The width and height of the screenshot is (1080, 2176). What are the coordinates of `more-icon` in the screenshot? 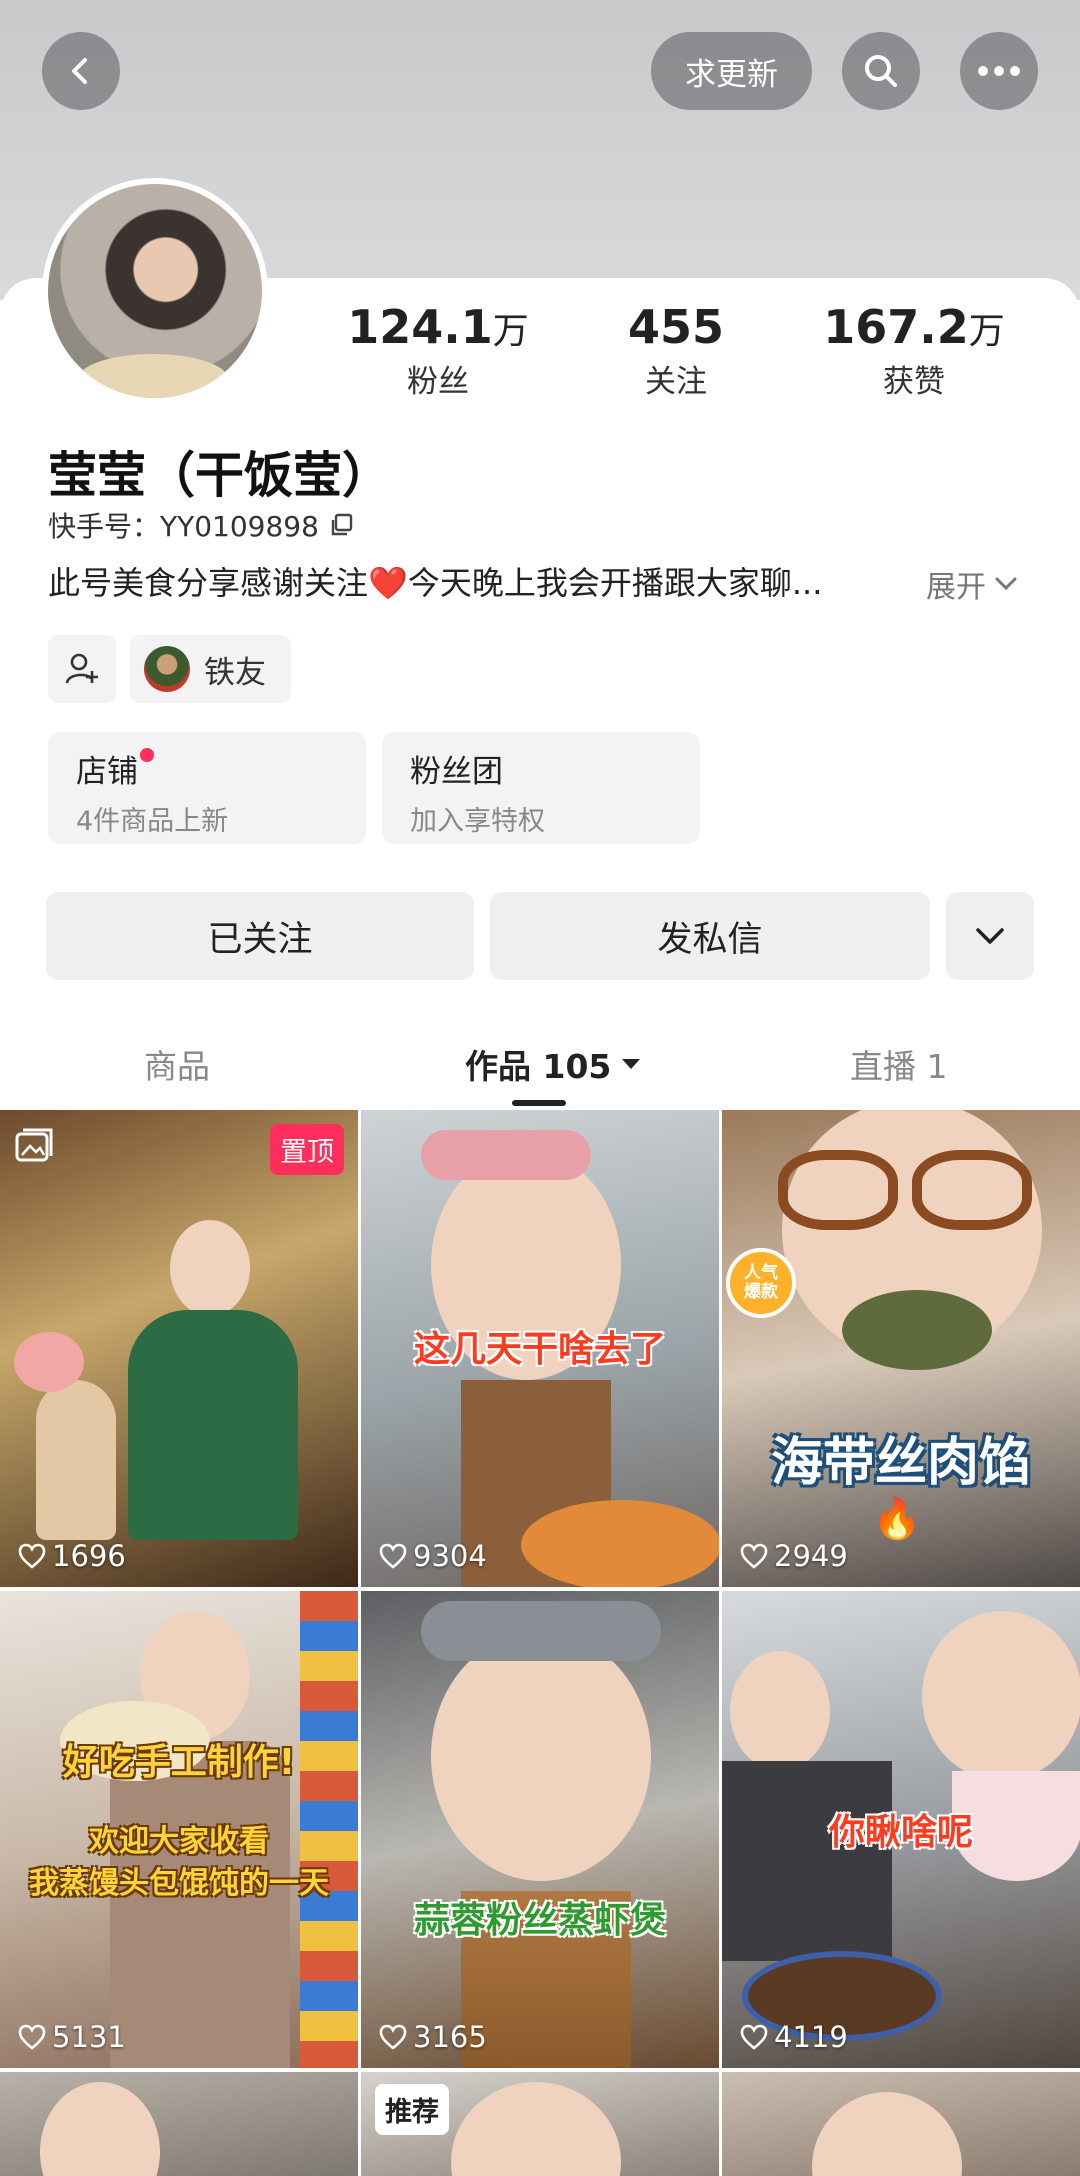 It's located at (999, 71).